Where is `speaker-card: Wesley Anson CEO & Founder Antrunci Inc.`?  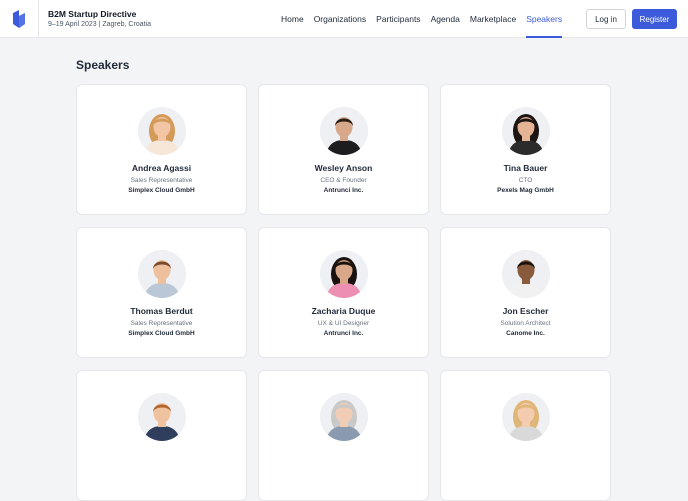
speaker-card: Wesley Anson CEO & Founder Antrunci Inc. is located at coordinates (343, 149).